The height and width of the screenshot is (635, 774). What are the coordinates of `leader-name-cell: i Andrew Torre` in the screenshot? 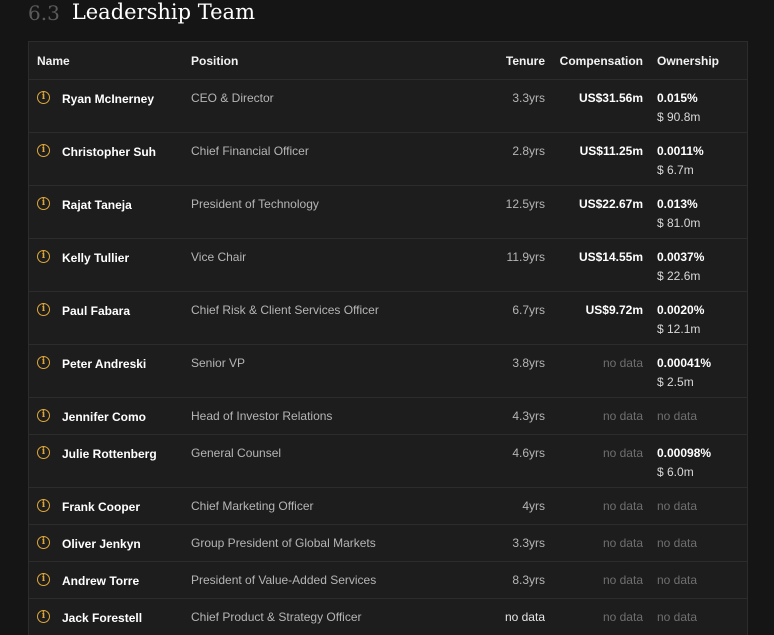 It's located at (106, 580).